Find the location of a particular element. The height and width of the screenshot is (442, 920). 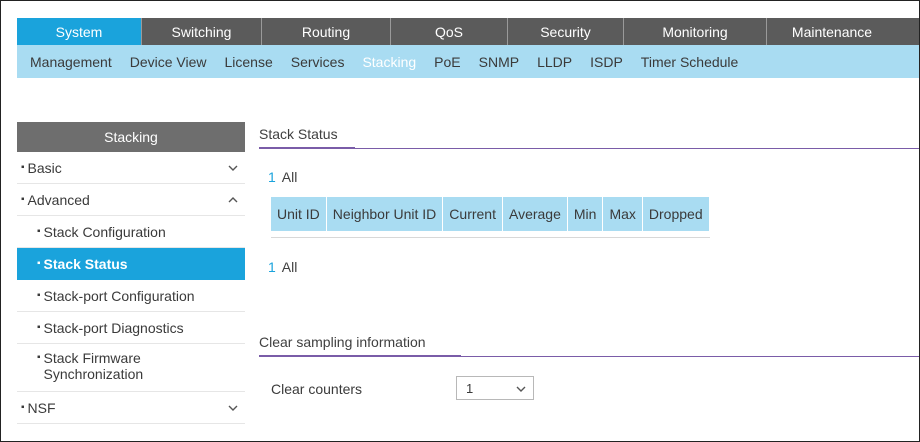

subnav-timer-schedule: Timer Schedule is located at coordinates (690, 62).